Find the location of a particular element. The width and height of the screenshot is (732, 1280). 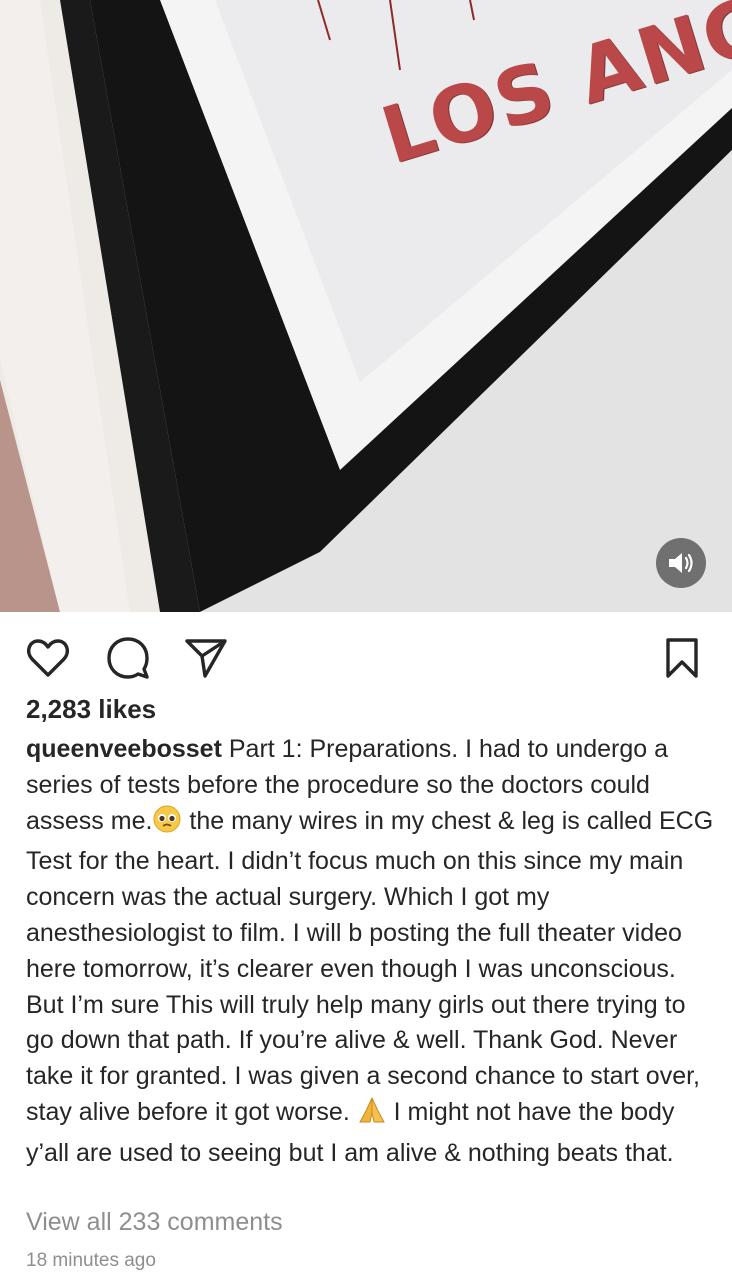

save-button is located at coordinates (682, 658).